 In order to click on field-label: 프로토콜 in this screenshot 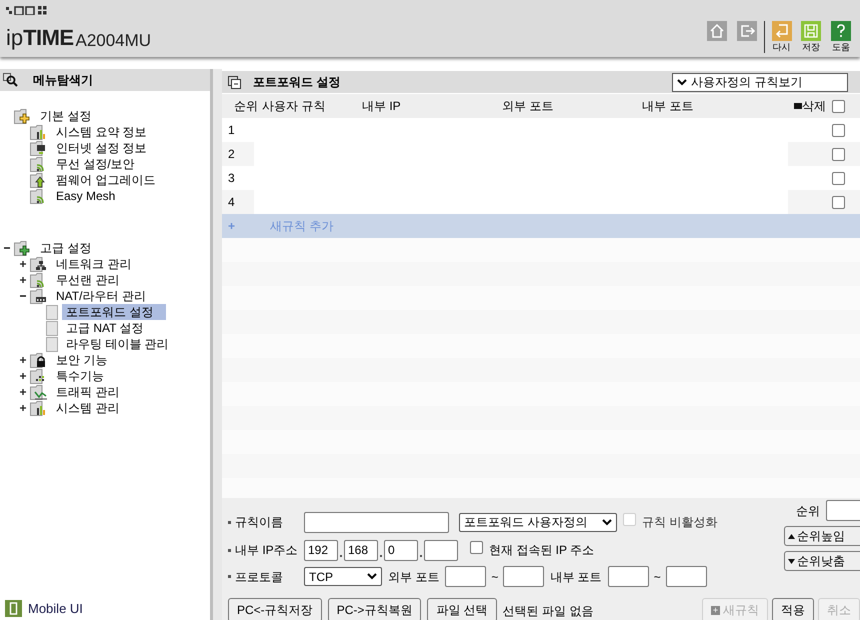, I will do `click(259, 577)`.